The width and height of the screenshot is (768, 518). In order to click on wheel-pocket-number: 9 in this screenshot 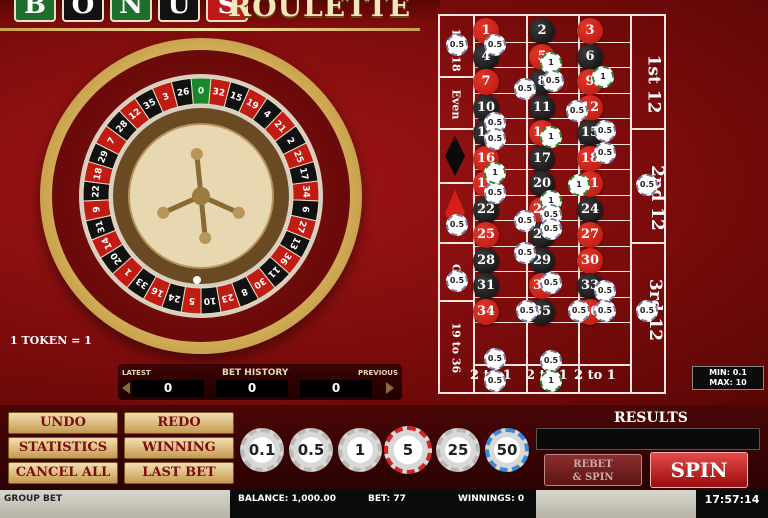, I will do `click(97, 209)`.